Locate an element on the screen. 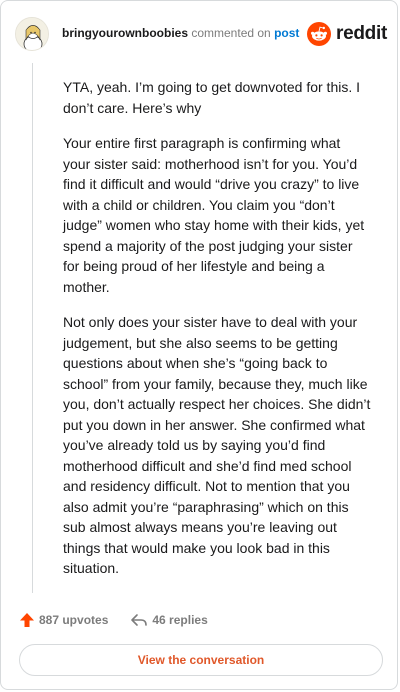 Image resolution: width=400 pixels, height=692 pixels. upvote-arrow-icon is located at coordinates (27, 620).